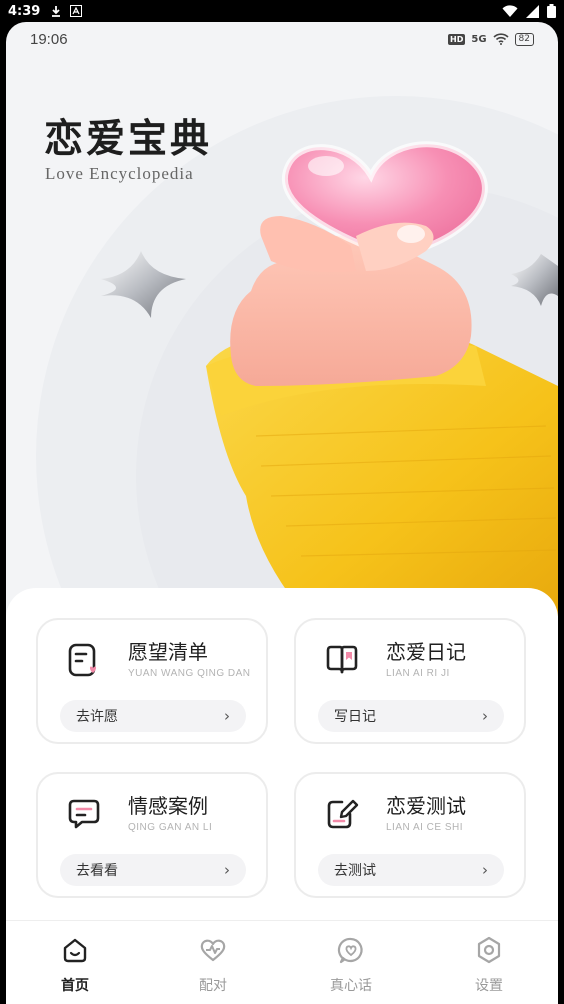 This screenshot has height=1004, width=564. What do you see at coordinates (128, 139) in the screenshot?
I see `app-title: 恋爱宝典` at bounding box center [128, 139].